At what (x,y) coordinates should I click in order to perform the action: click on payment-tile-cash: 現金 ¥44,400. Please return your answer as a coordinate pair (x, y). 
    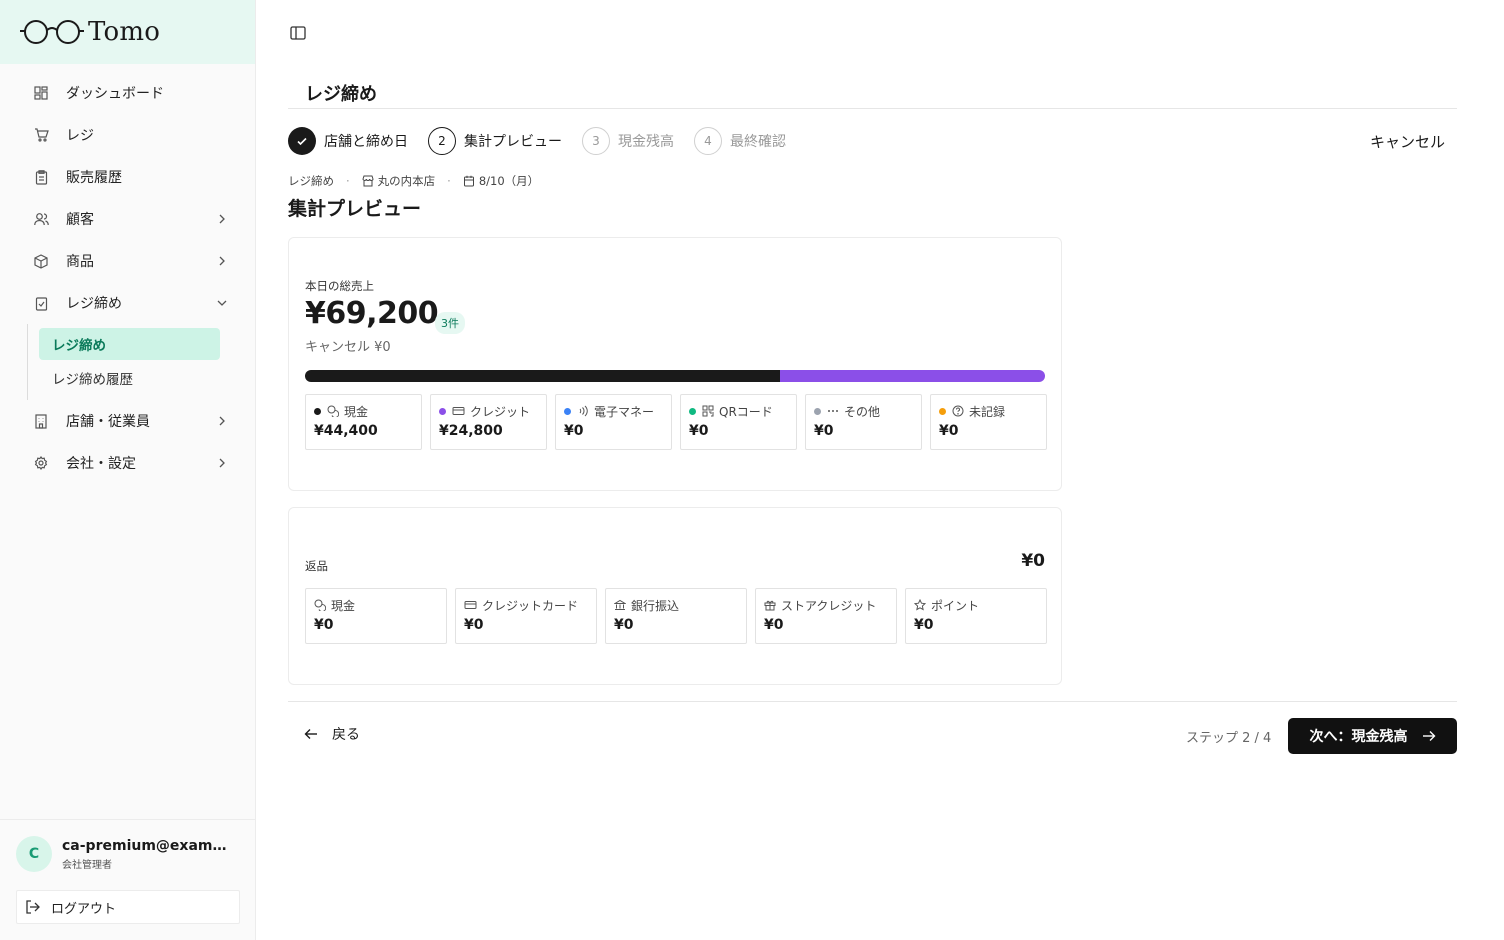
    Looking at the image, I should click on (363, 422).